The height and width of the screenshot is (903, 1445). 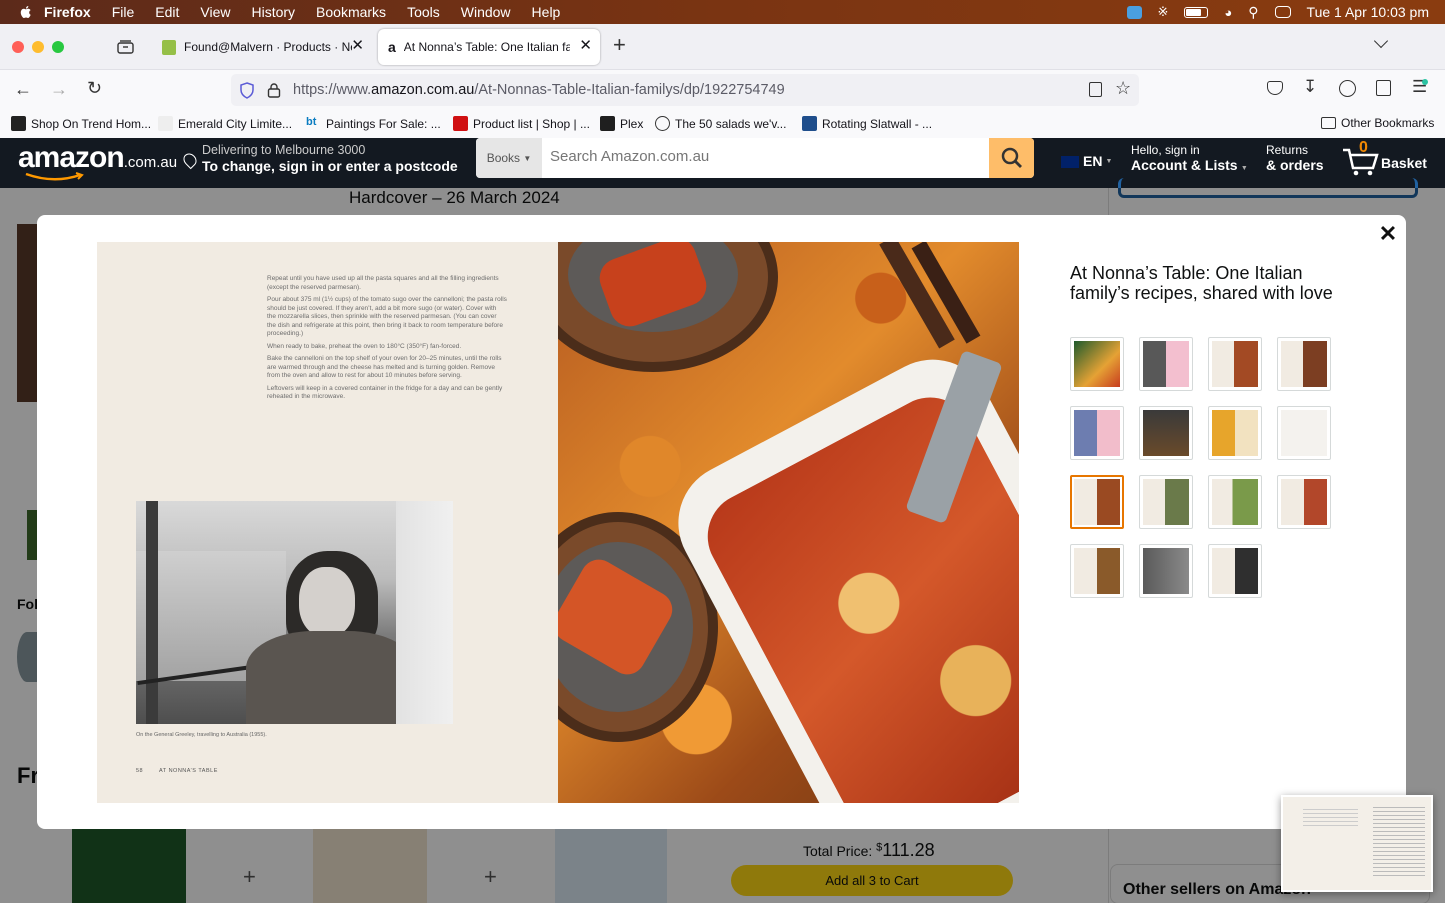 I want to click on menu-file: File, so click(x=123, y=12).